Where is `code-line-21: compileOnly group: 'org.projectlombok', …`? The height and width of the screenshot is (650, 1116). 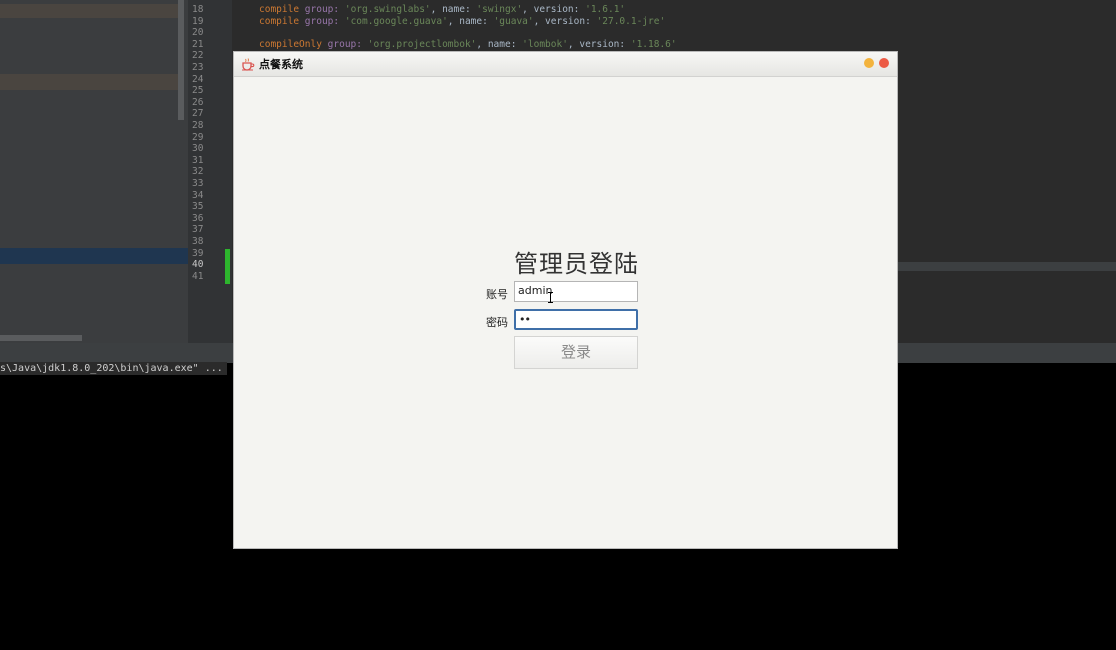 code-line-21: compileOnly group: 'org.projectlombok', … is located at coordinates (468, 45).